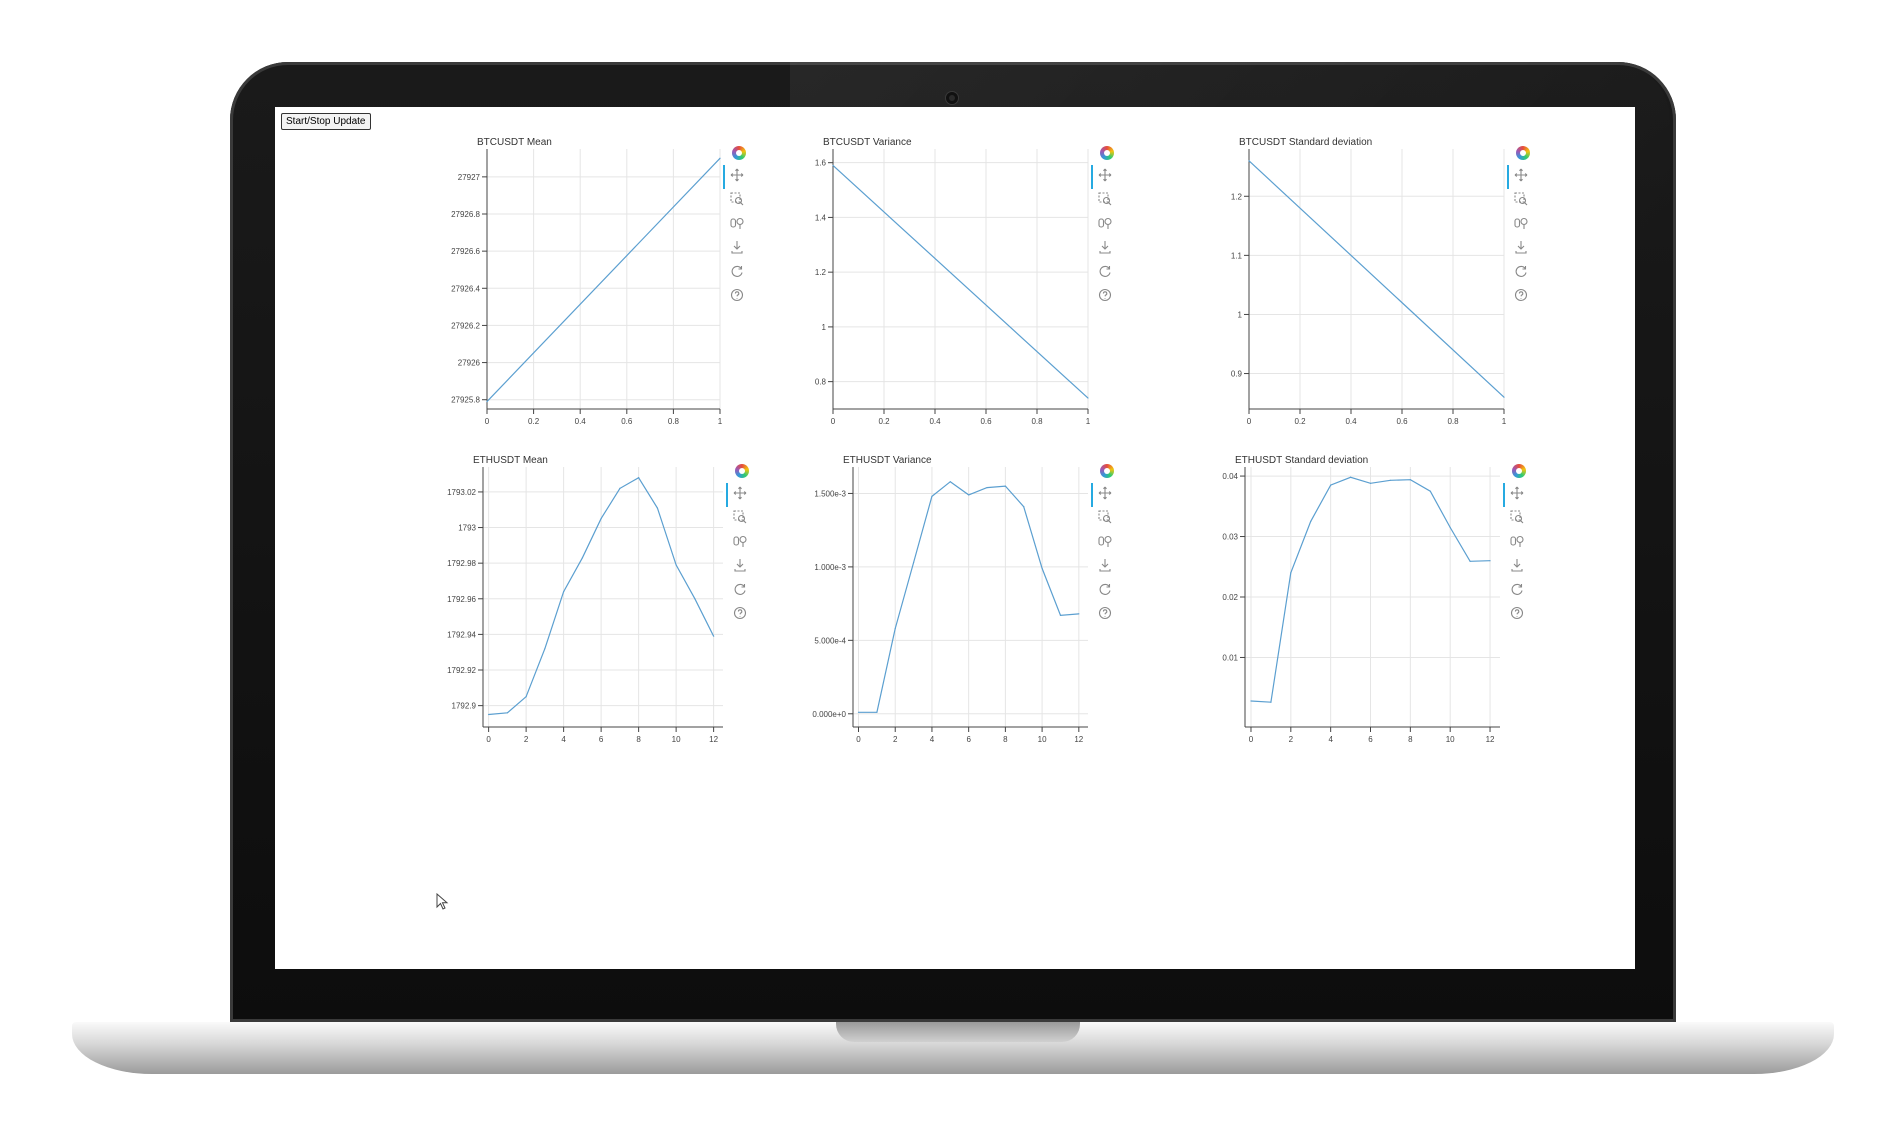 This screenshot has height=1139, width=1895. I want to click on y-tick-label: 1793, so click(467, 528).